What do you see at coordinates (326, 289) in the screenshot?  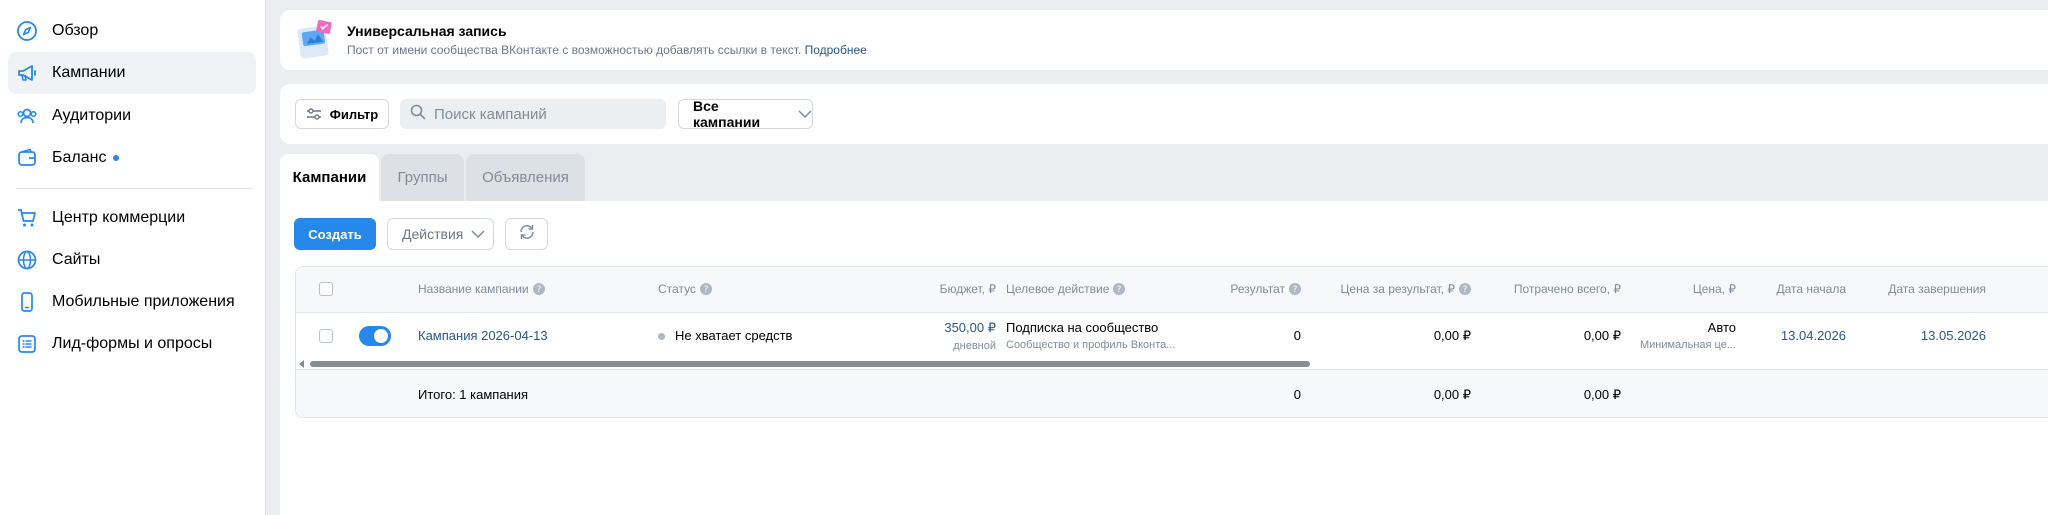 I see `select-all-checkbox` at bounding box center [326, 289].